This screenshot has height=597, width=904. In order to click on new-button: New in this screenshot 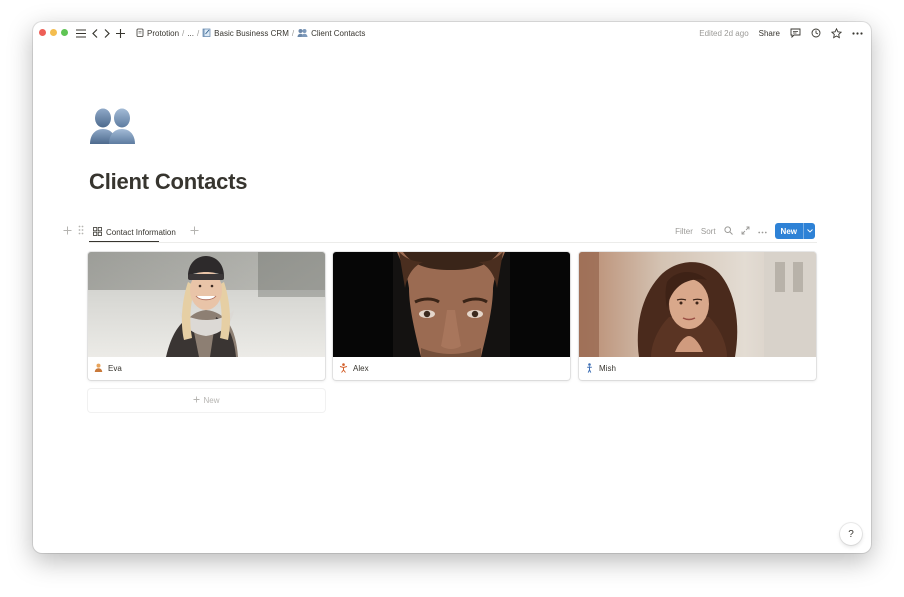, I will do `click(794, 231)`.